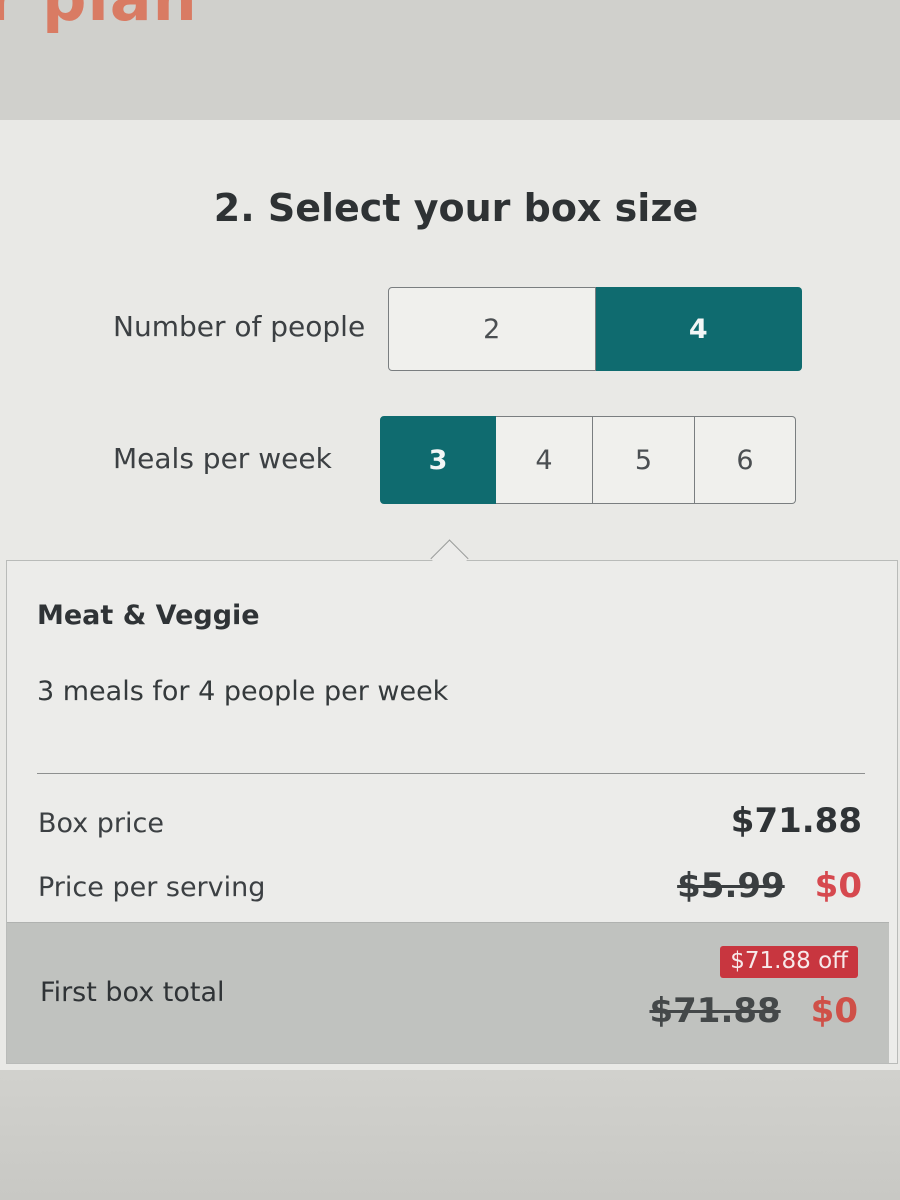 This screenshot has height=1200, width=900. I want to click on first-box-total-label: First box total, so click(132, 992).